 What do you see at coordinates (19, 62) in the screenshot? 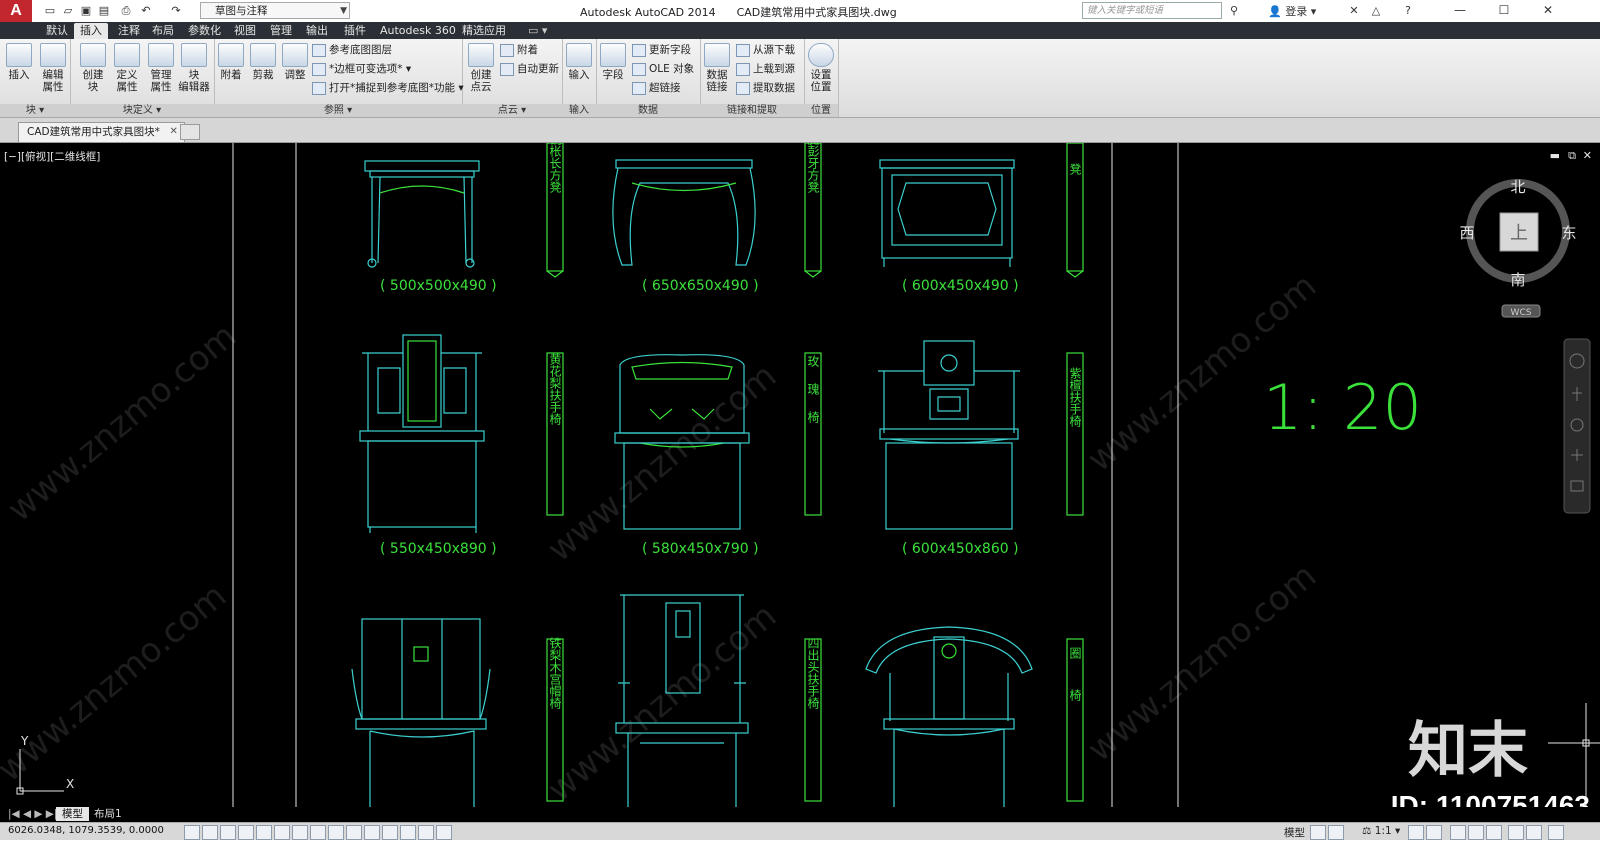
I see `insert-block-button: 插入` at bounding box center [19, 62].